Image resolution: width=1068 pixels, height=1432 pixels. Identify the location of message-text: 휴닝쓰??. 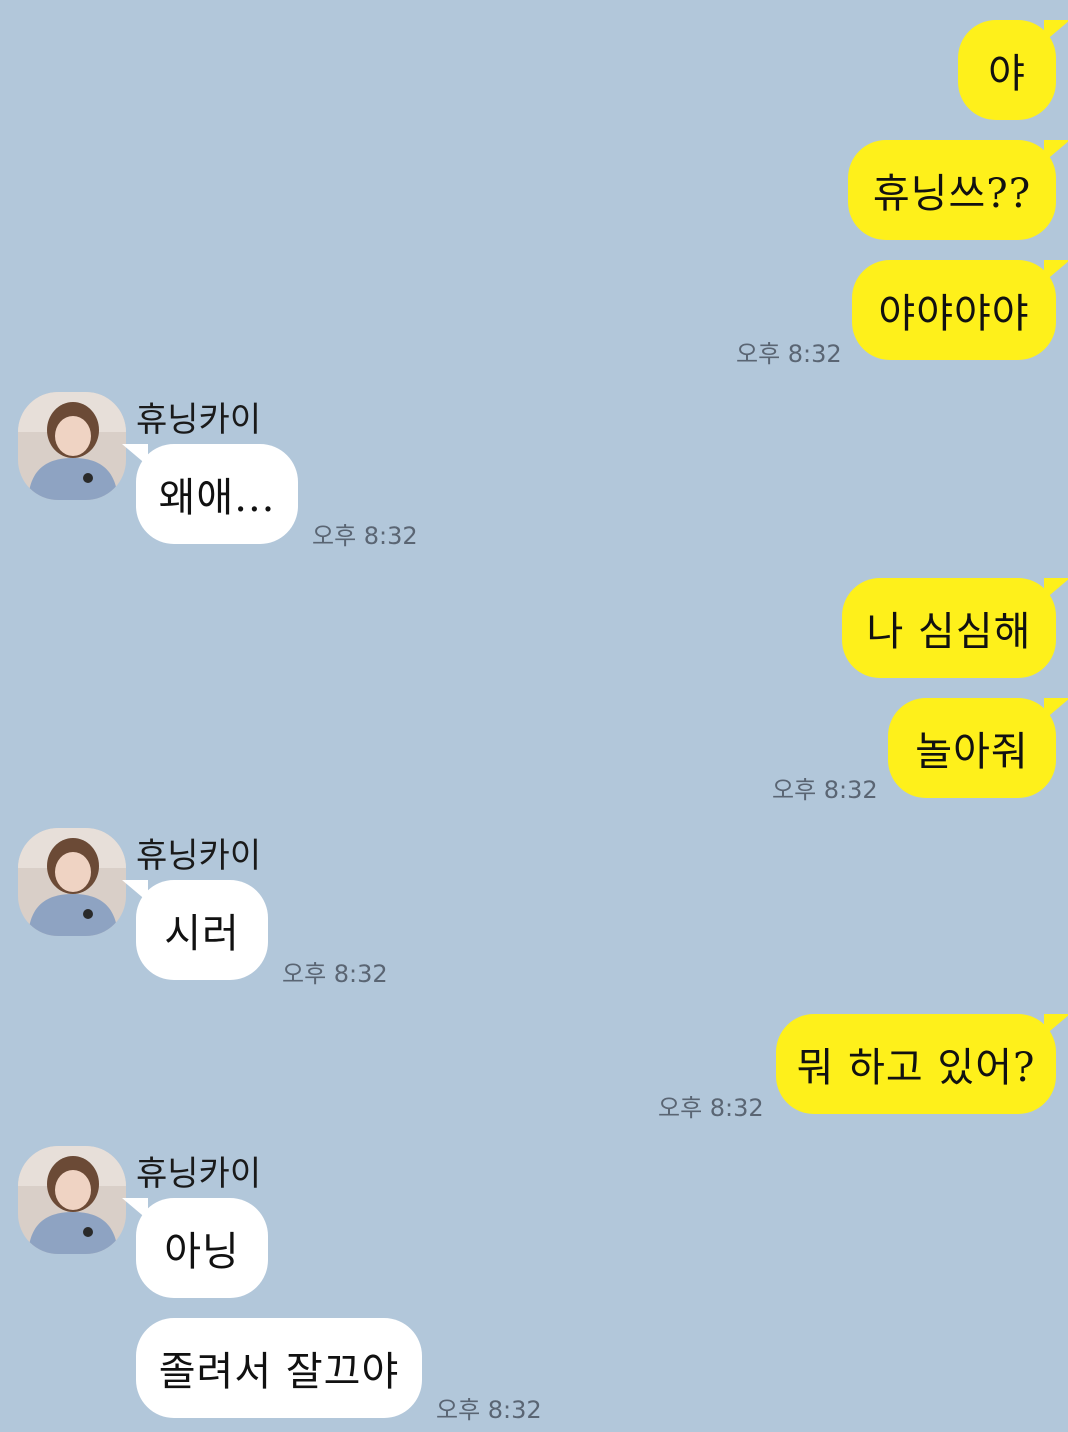
(952, 194).